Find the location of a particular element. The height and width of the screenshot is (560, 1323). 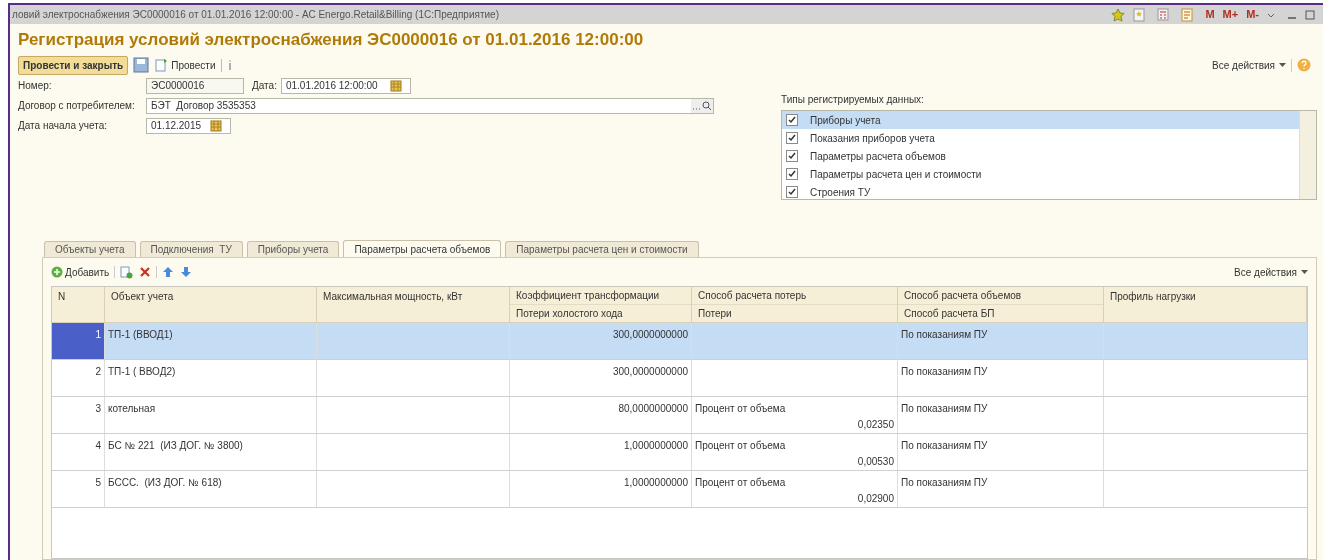

table-cell: ТП-1 ( ВВОД2) is located at coordinates (142, 371).